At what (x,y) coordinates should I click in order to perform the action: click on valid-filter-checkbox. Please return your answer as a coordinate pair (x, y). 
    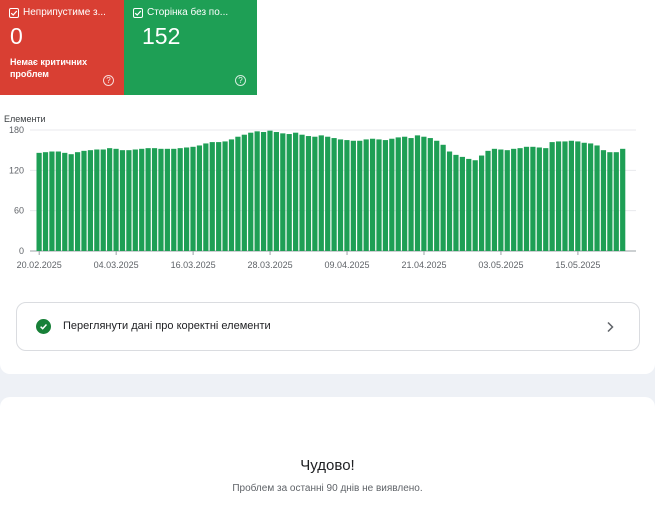
    Looking at the image, I should click on (138, 12).